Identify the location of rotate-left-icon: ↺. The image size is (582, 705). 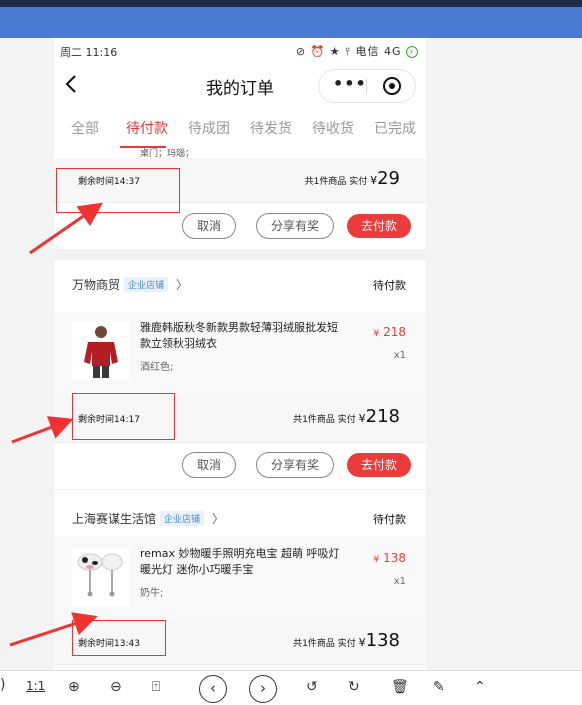
(312, 687).